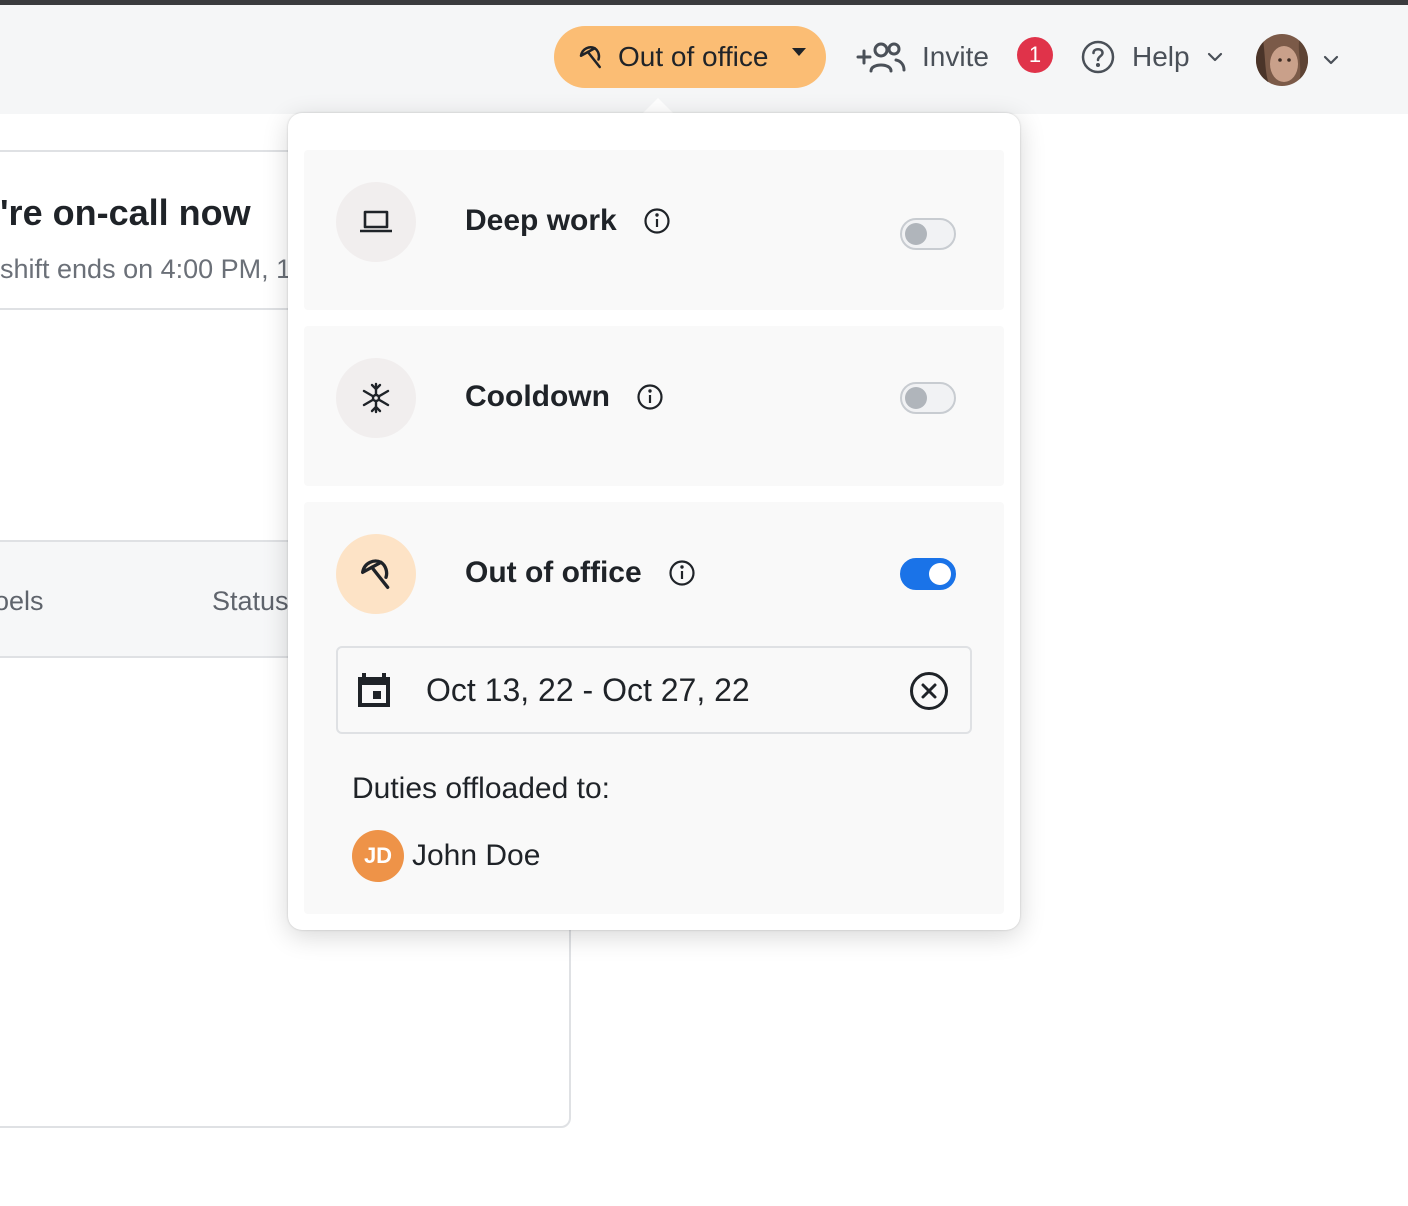 Image resolution: width=1408 pixels, height=1206 pixels. What do you see at coordinates (541, 220) in the screenshot?
I see `mode-title: Deep work` at bounding box center [541, 220].